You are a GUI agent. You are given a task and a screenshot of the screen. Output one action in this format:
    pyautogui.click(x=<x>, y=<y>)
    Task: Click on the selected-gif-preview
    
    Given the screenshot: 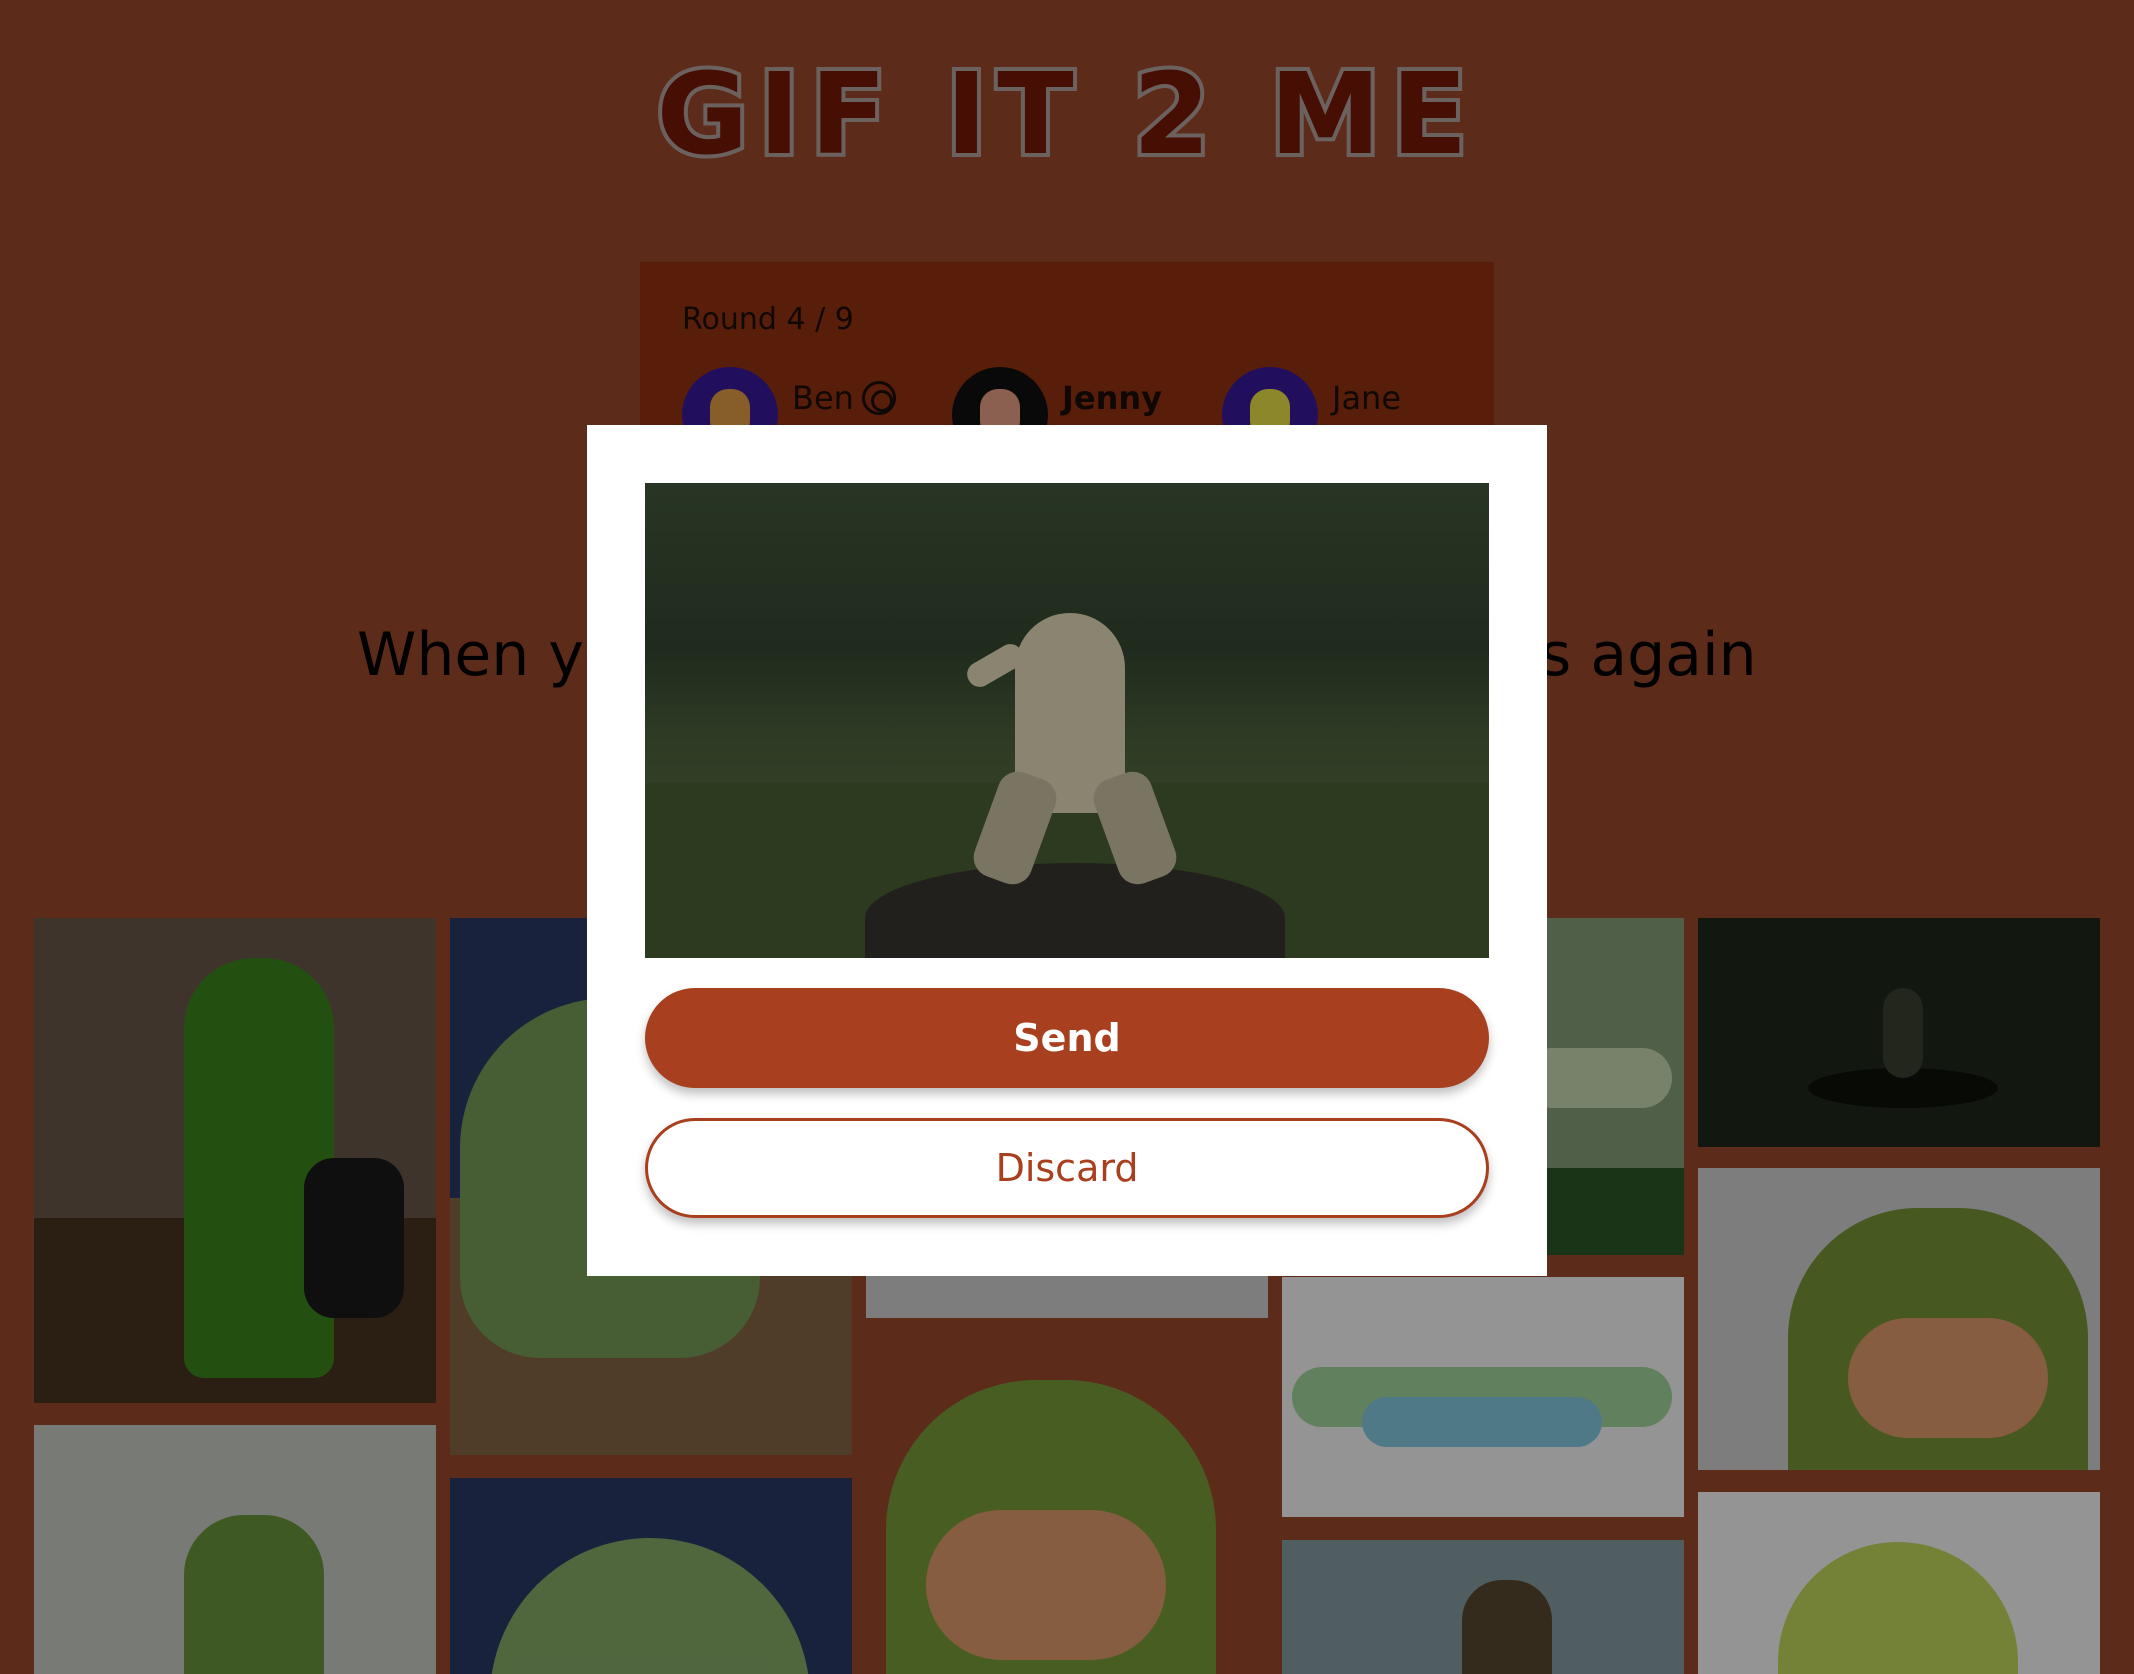 What is the action you would take?
    pyautogui.click(x=1067, y=720)
    